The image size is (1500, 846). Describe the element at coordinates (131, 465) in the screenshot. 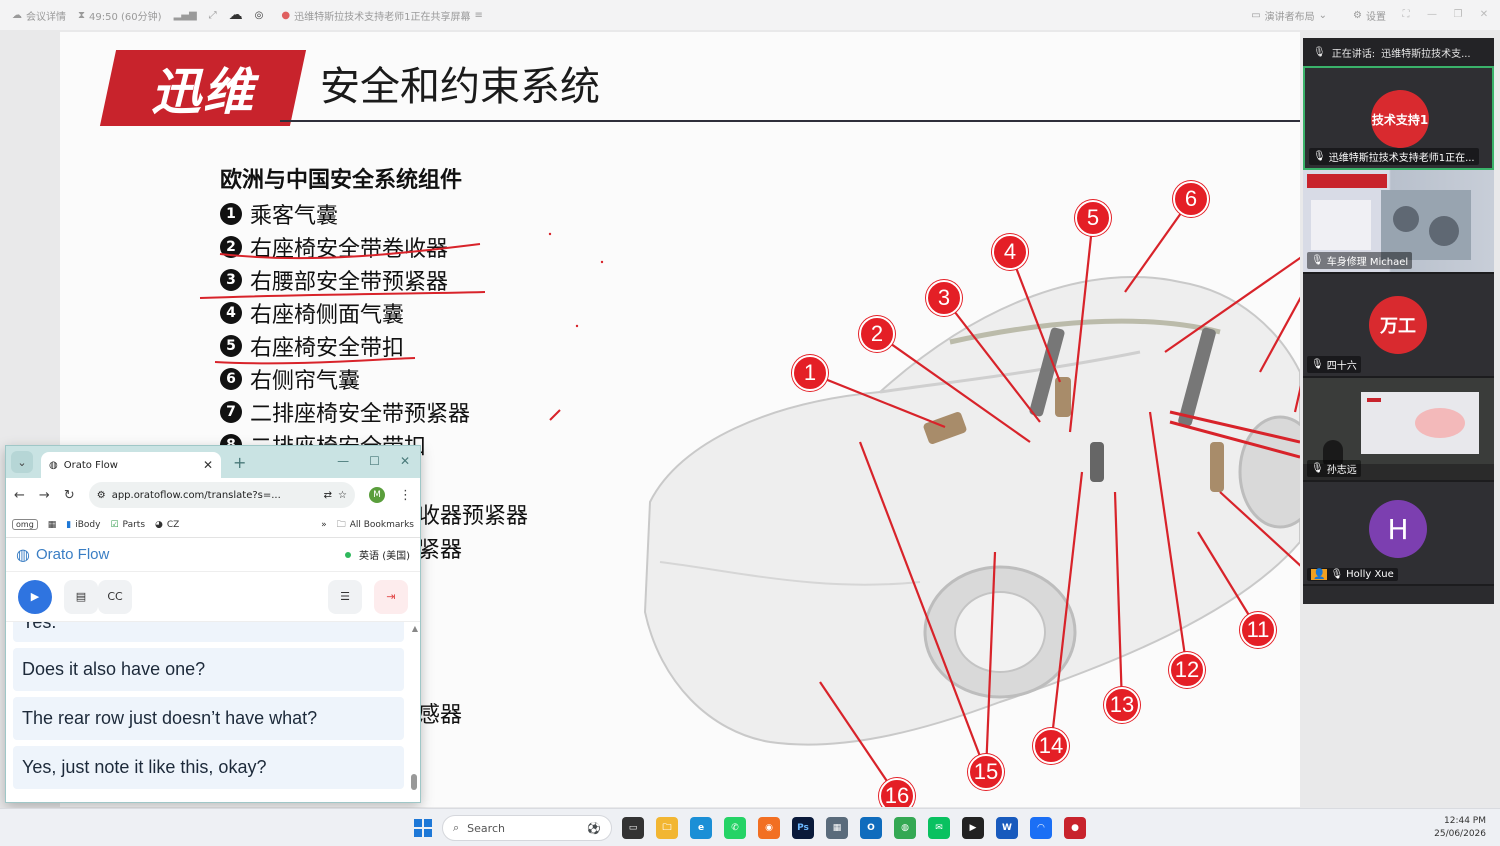

I see `tab-orato-flow: ◍ Orato Flow ✕` at that location.